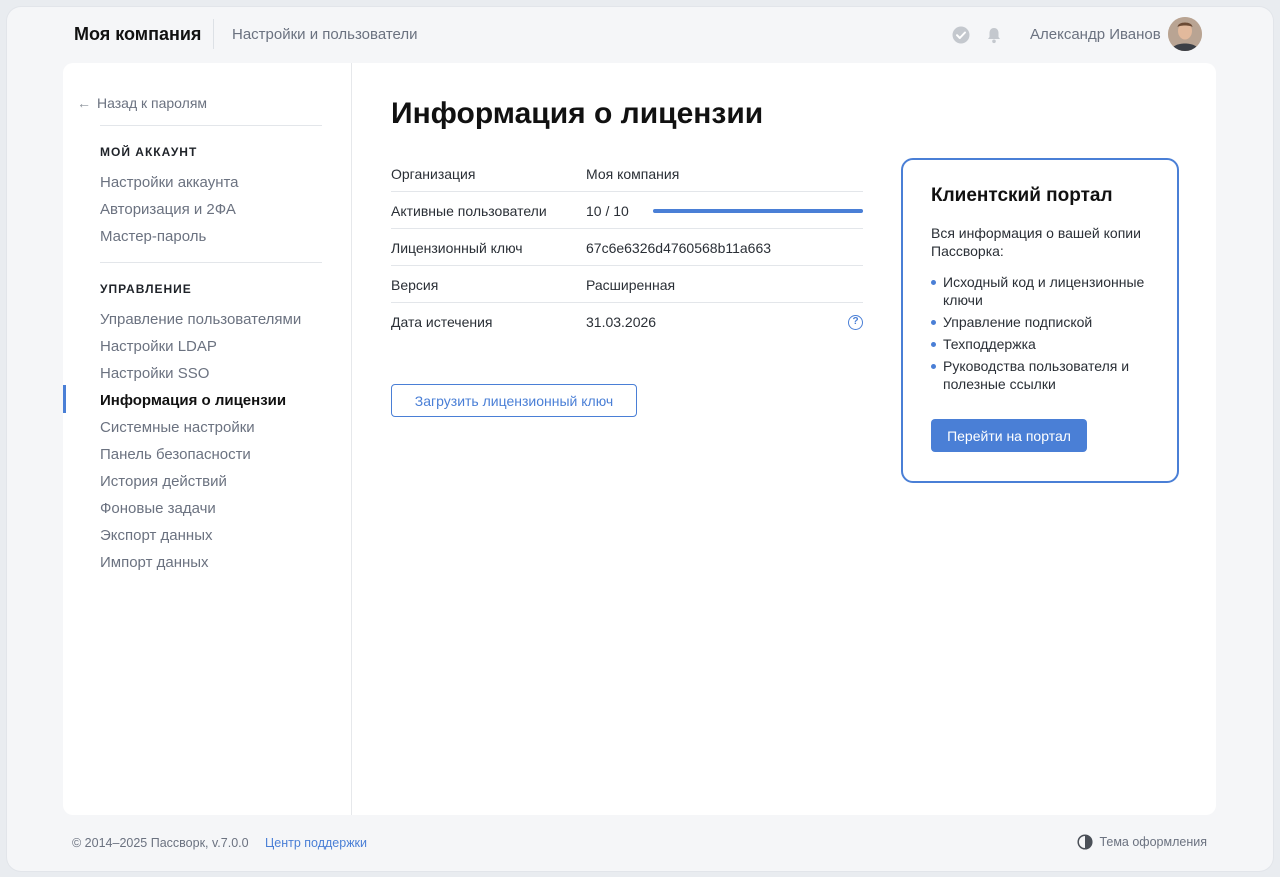 The image size is (1280, 877). Describe the element at coordinates (177, 427) in the screenshot. I see `sidebar-item-system-settings: Системные настройки` at that location.